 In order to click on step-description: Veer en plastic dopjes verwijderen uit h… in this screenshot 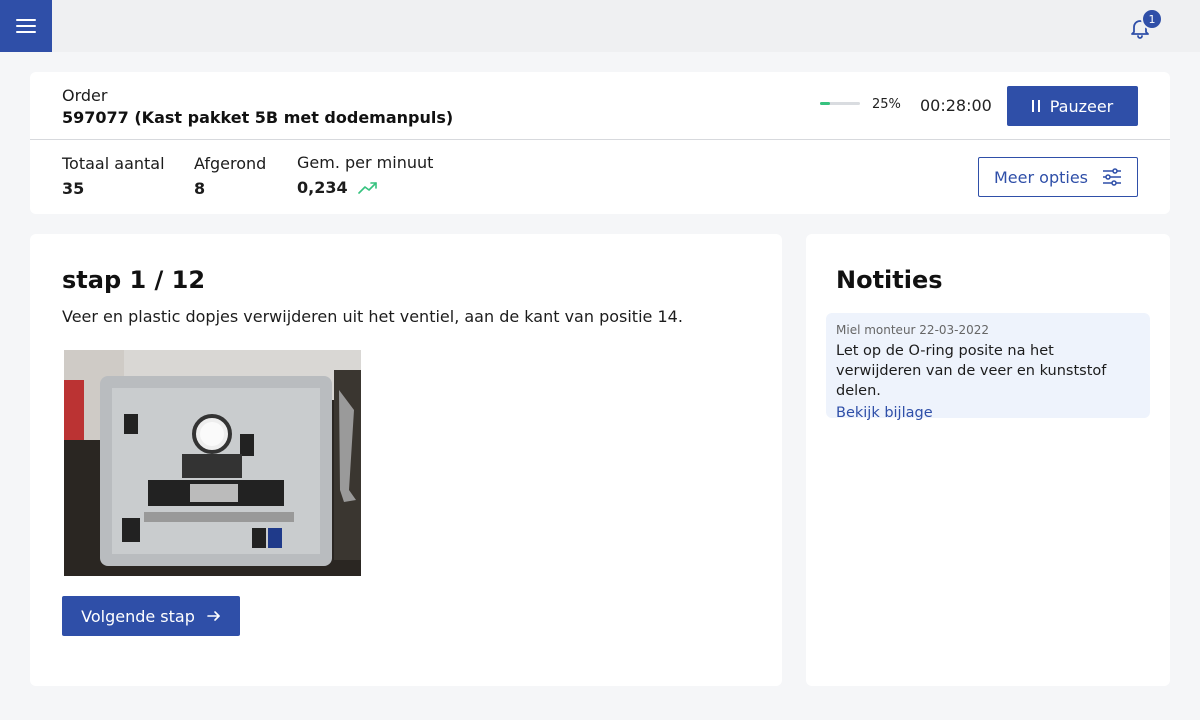, I will do `click(372, 316)`.